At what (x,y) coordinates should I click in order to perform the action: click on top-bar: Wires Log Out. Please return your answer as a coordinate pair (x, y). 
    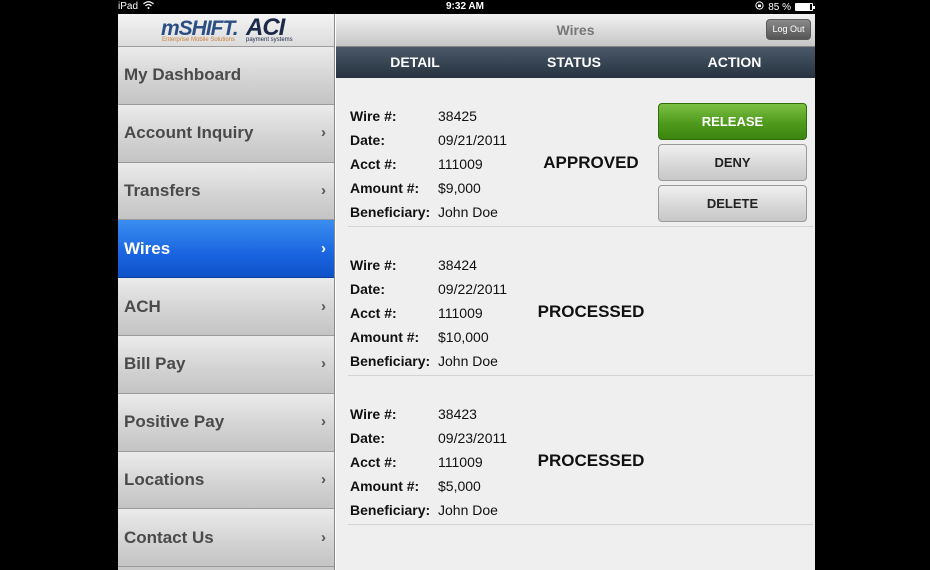
    Looking at the image, I should click on (575, 30).